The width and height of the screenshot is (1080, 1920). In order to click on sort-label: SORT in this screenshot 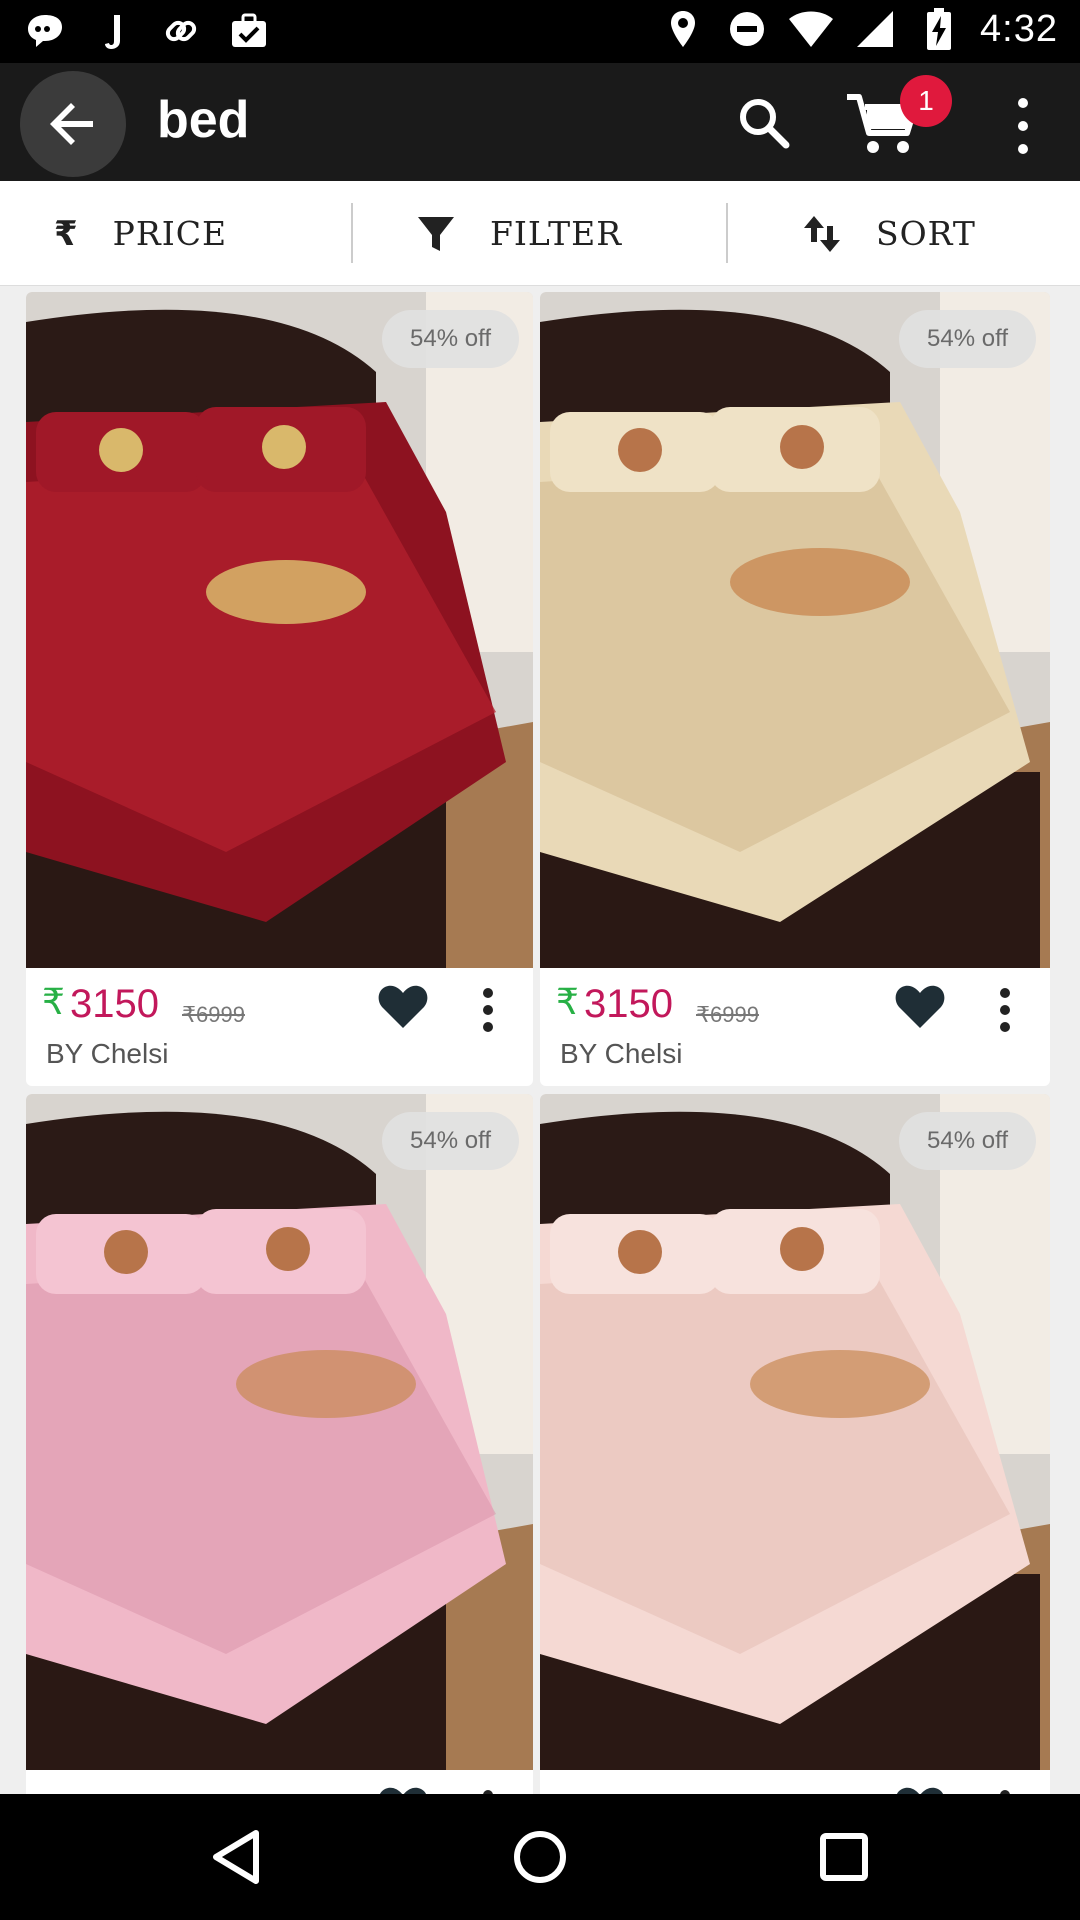, I will do `click(926, 233)`.